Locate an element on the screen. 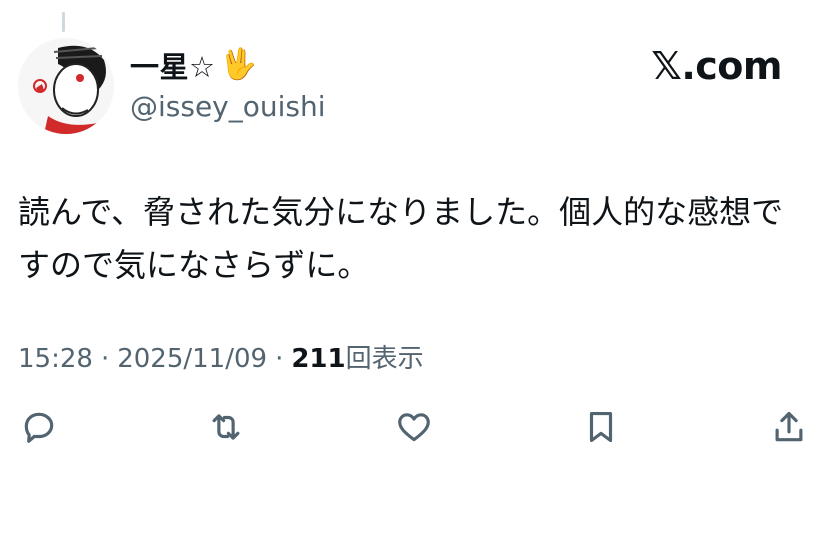  bookmark-icon is located at coordinates (601, 427).